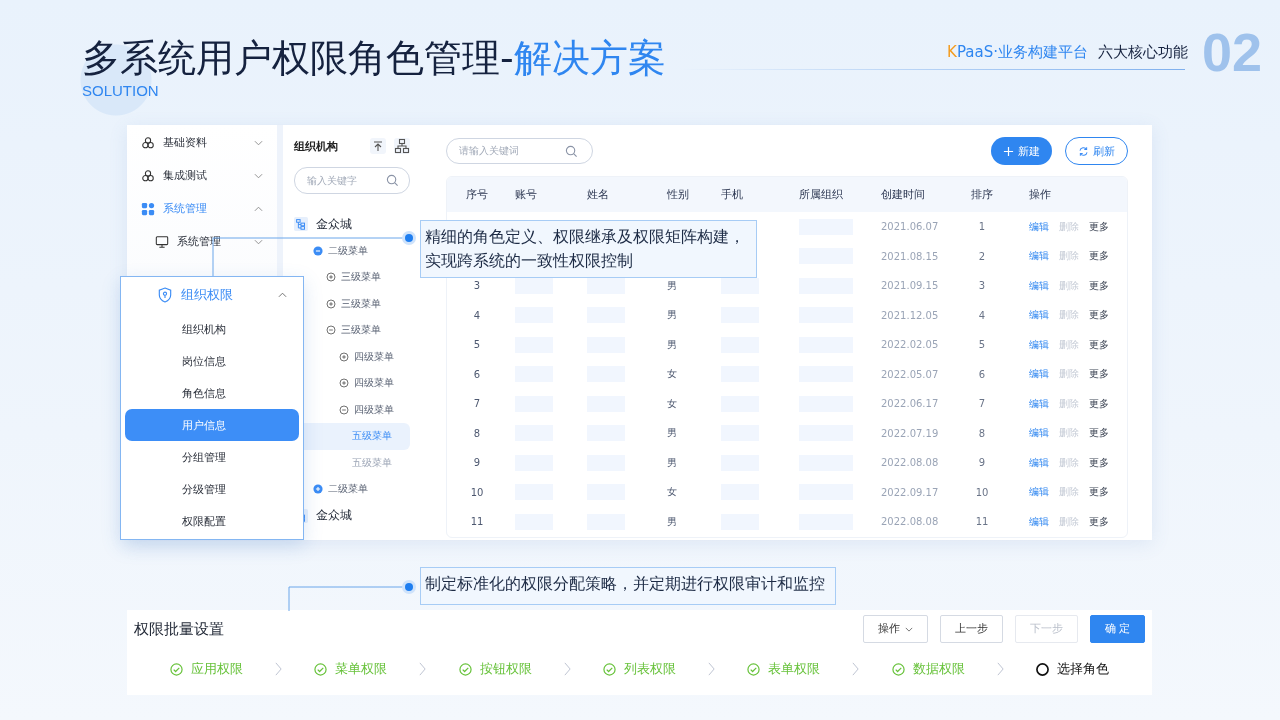 The width and height of the screenshot is (1280, 720). Describe the element at coordinates (374, 58) in the screenshot. I see `slide-title: 多系统用户权限角色管理-解决方案` at that location.